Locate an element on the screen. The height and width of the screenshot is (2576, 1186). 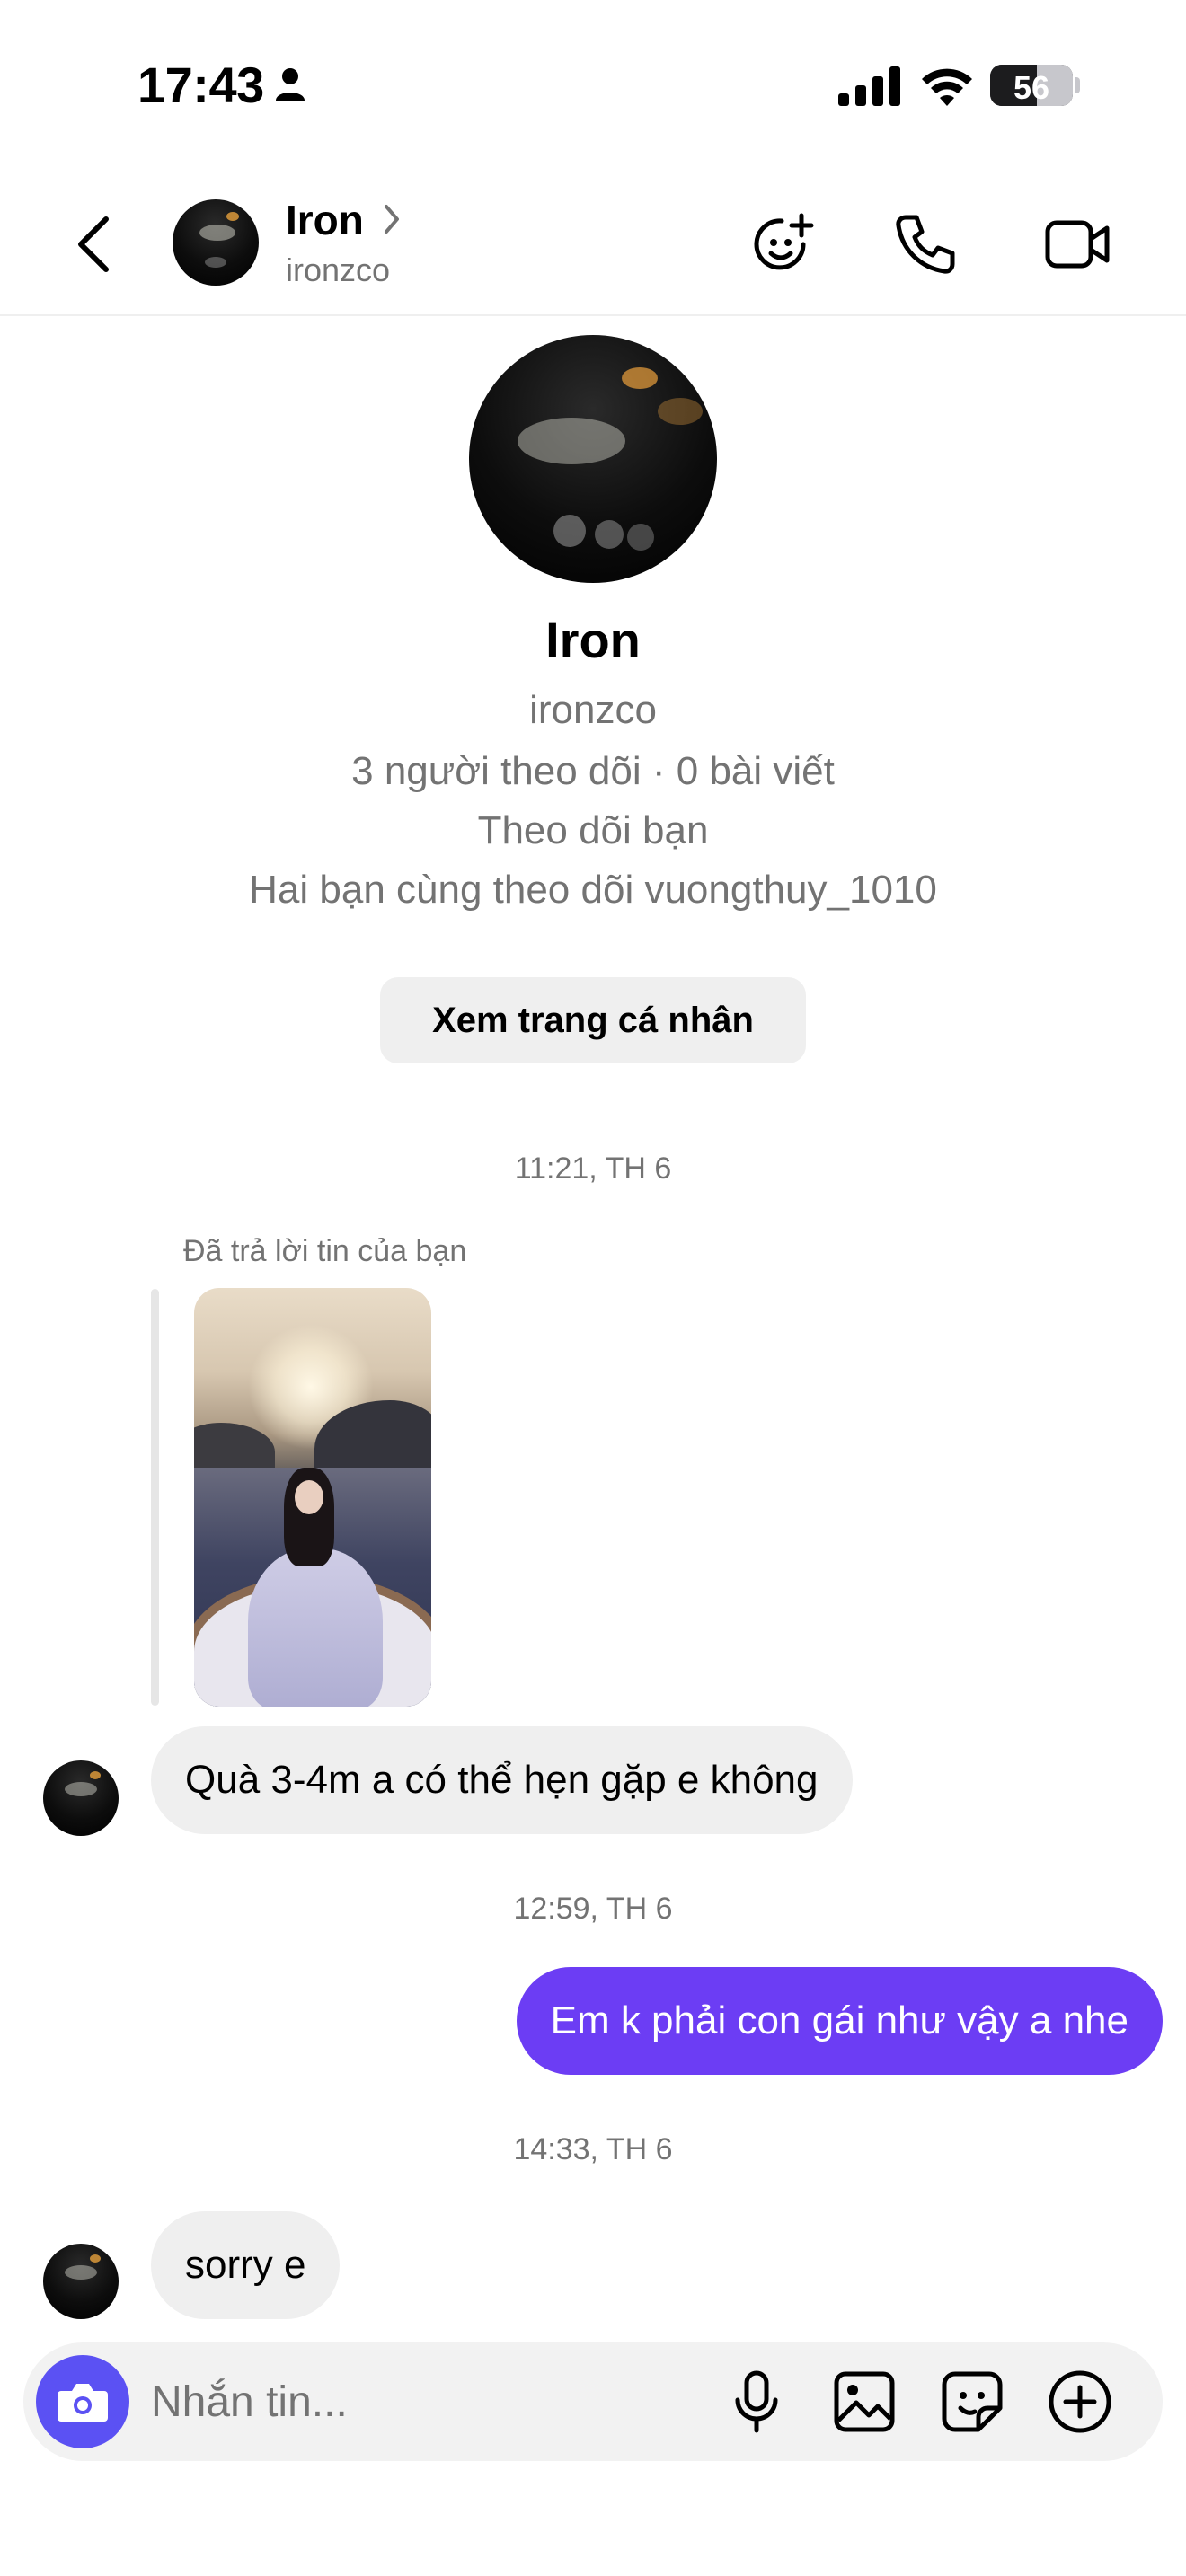
incoming-message: Quà 3-4m a có thể hẹn gặp e không is located at coordinates (502, 1780).